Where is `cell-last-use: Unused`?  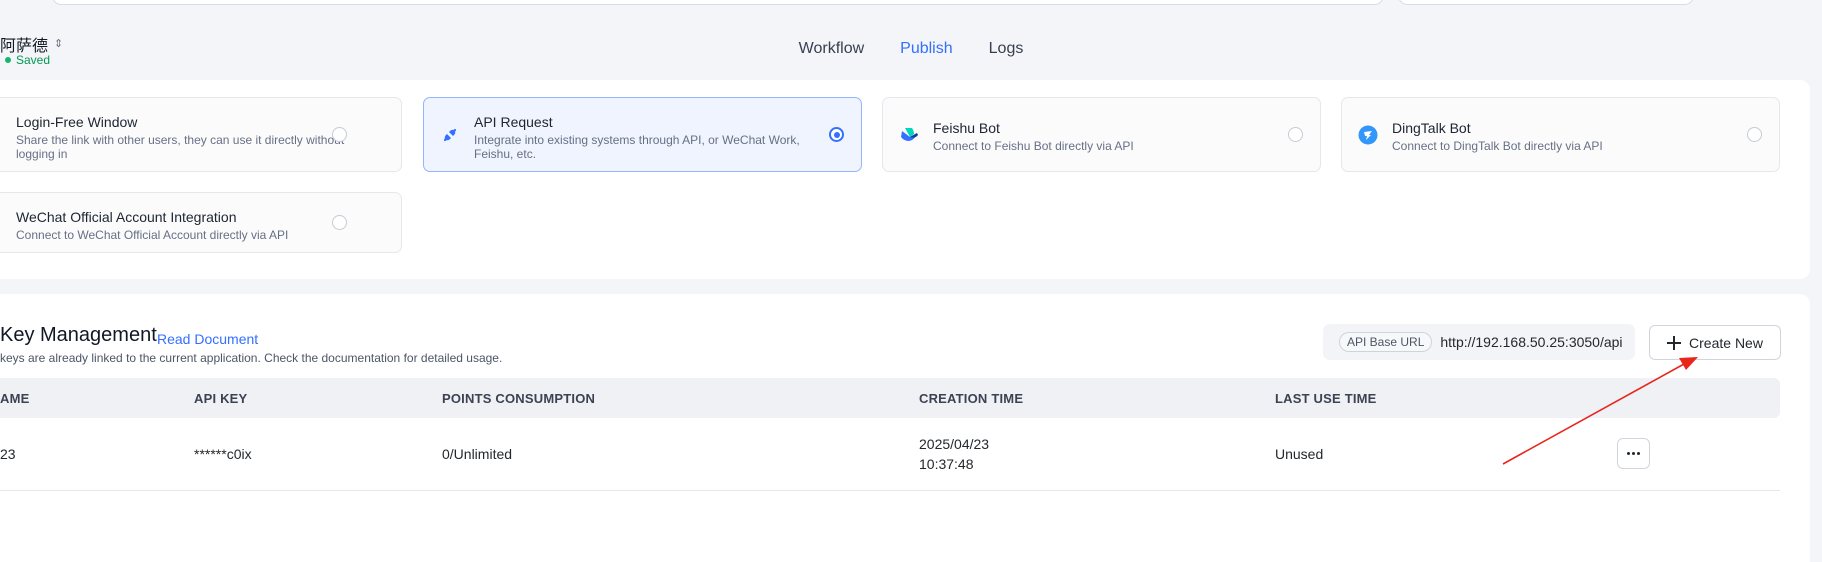 cell-last-use: Unused is located at coordinates (1299, 454).